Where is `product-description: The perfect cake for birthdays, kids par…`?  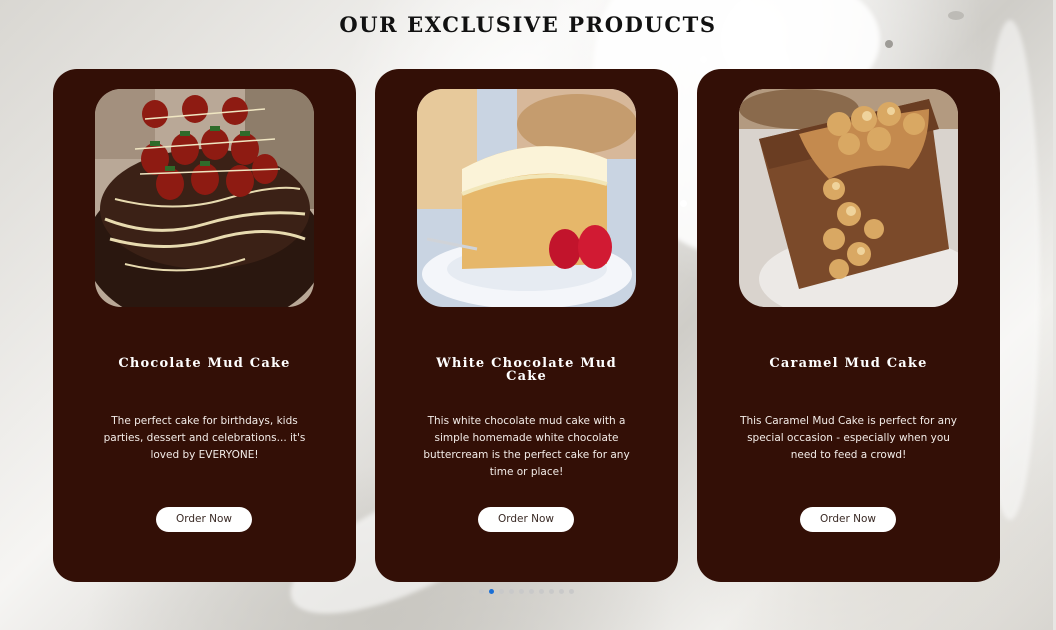 product-description: The perfect cake for birthdays, kids par… is located at coordinates (204, 438).